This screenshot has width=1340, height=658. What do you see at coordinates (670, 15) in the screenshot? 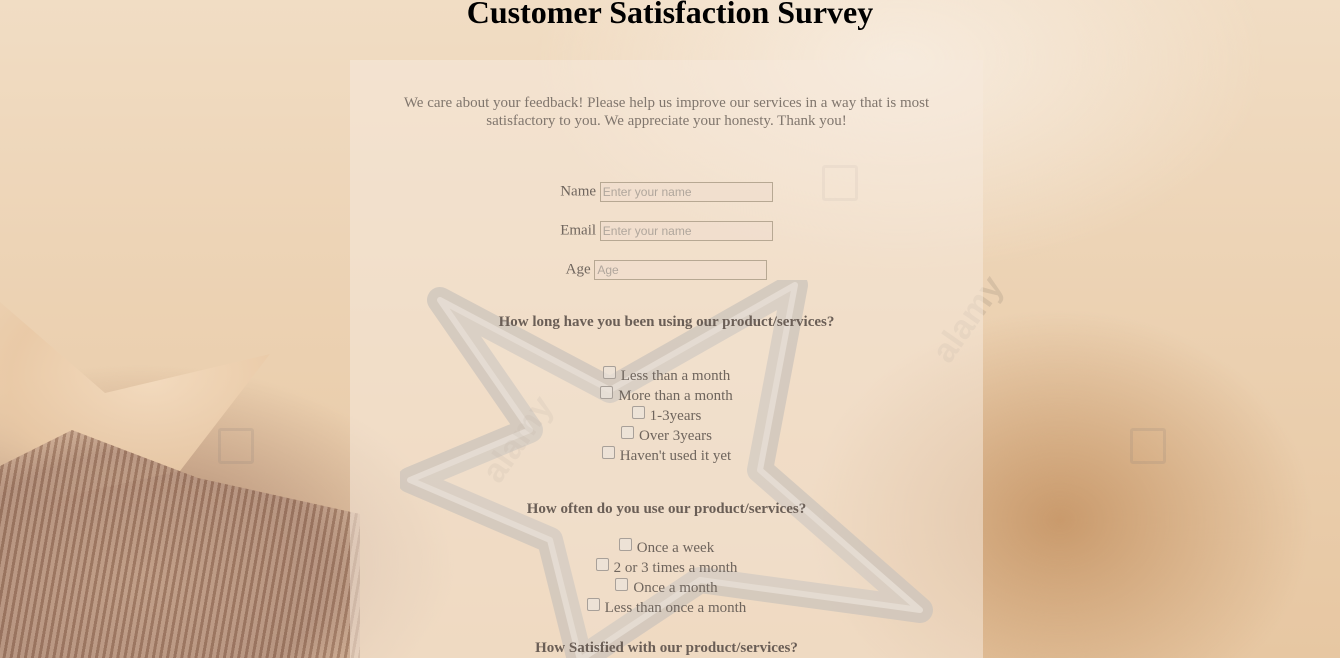
I see `page-title: Customer Satisfaction Survey` at bounding box center [670, 15].